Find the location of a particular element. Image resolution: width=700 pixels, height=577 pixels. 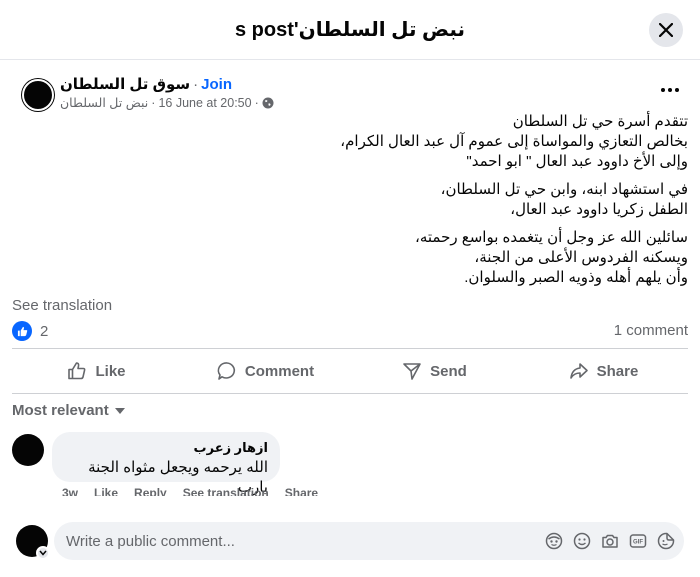

dialog-title: نبض تل السلطان's post is located at coordinates (350, 30).